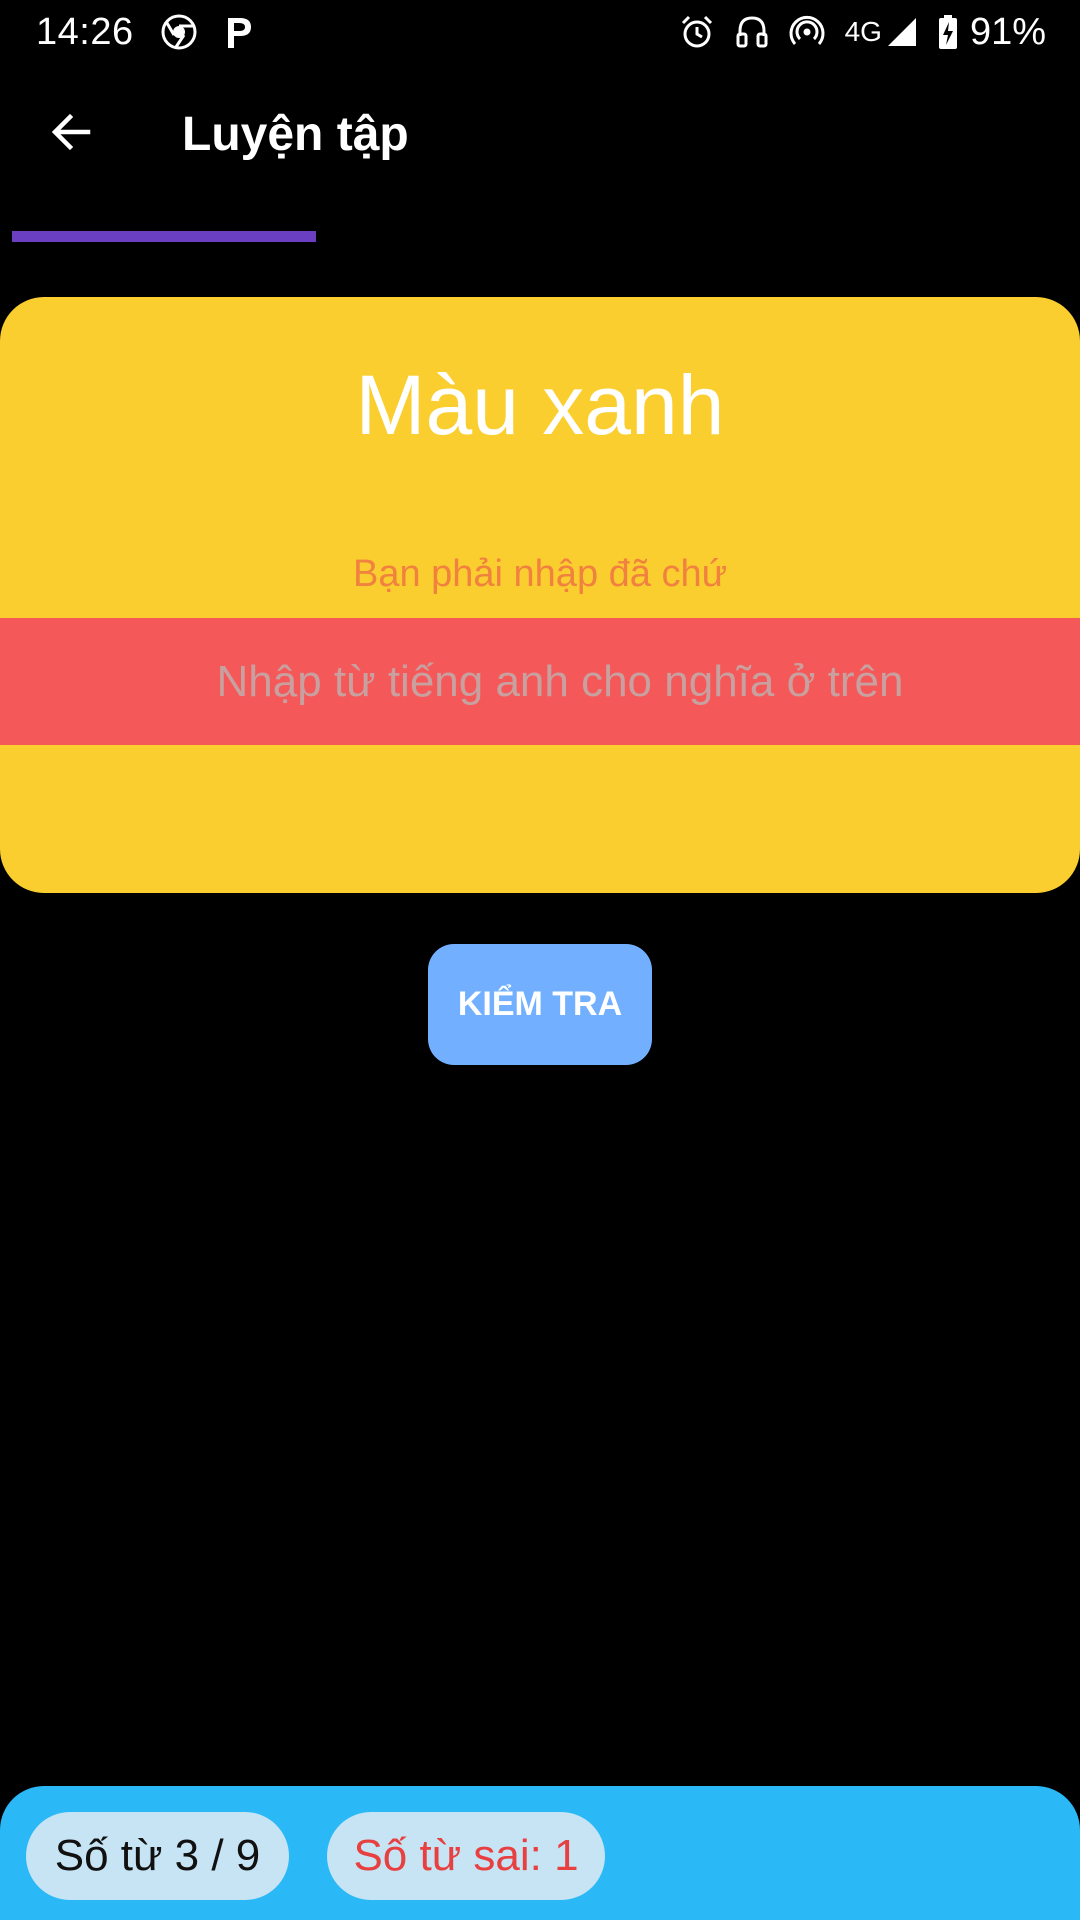  I want to click on word-count-chip: Số từ 3 / 9, so click(157, 1856).